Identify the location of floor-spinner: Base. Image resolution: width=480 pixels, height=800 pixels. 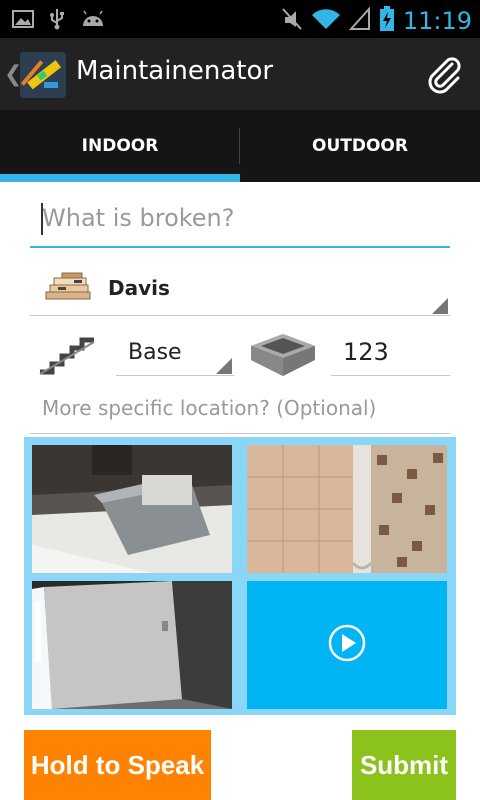
(175, 353).